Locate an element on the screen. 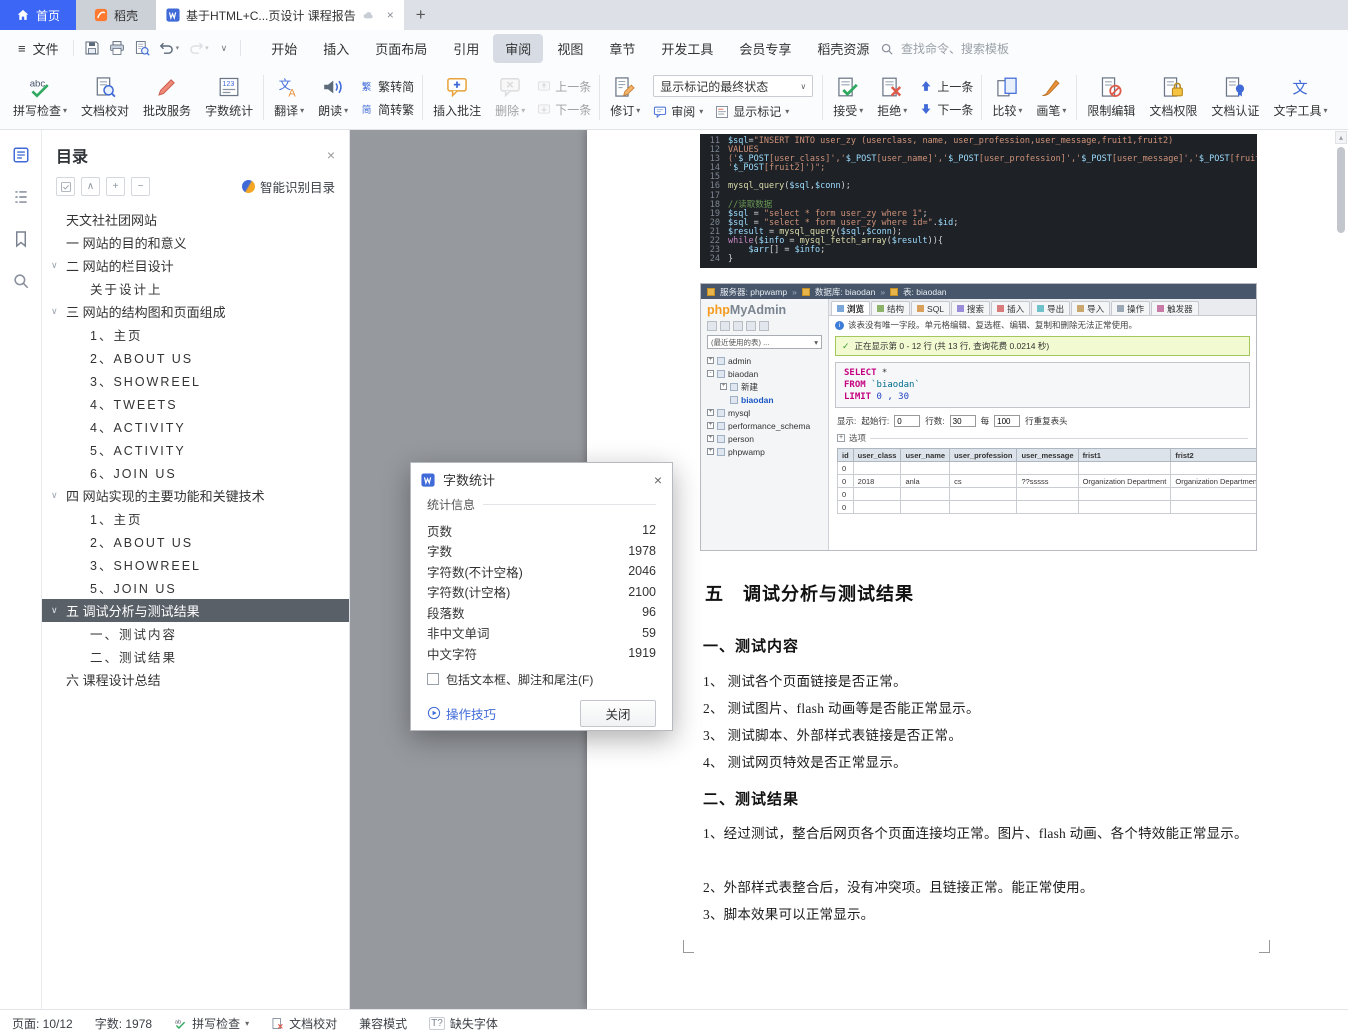  prev-comment-button: 上一条 is located at coordinates (564, 86).